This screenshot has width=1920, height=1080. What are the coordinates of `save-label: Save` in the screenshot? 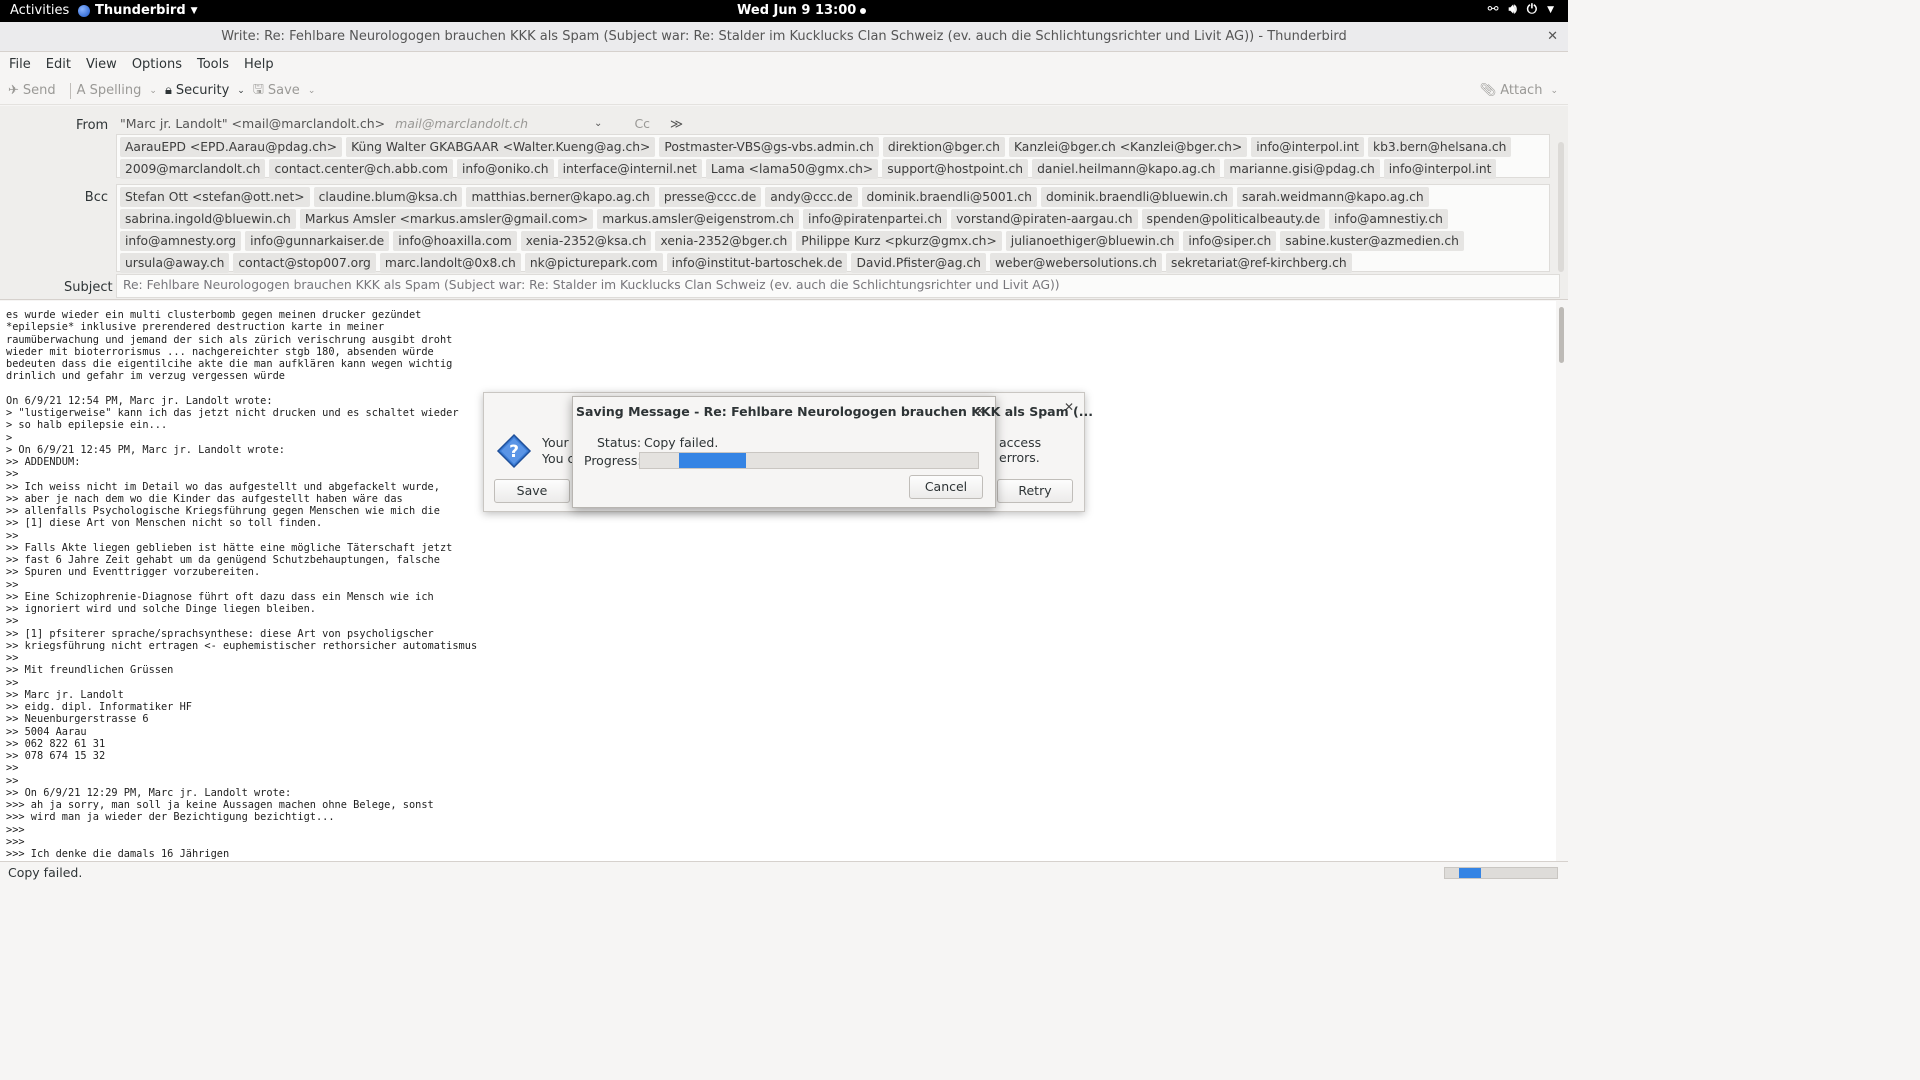 It's located at (283, 90).